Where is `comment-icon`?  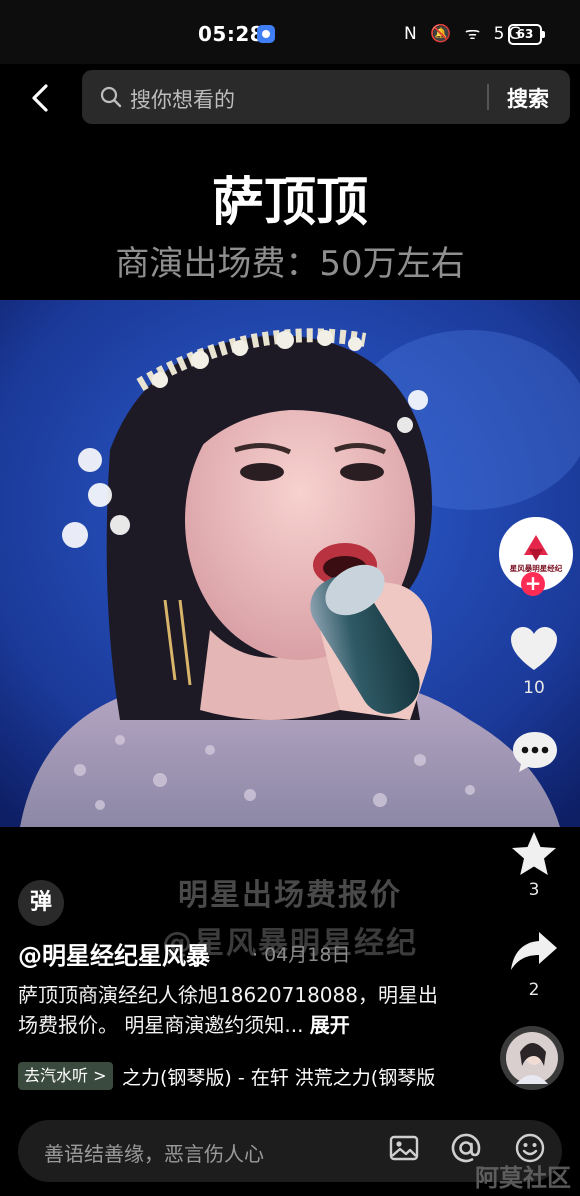
comment-icon is located at coordinates (535, 752).